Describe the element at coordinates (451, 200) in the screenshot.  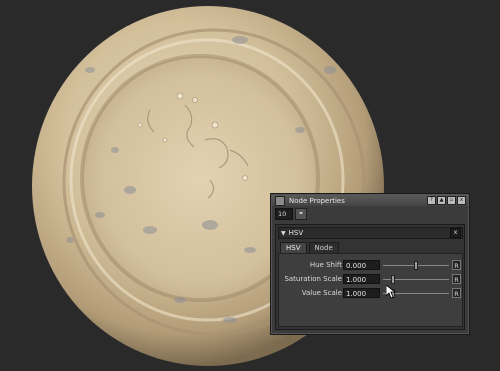
I see `float-button: ▫` at that location.